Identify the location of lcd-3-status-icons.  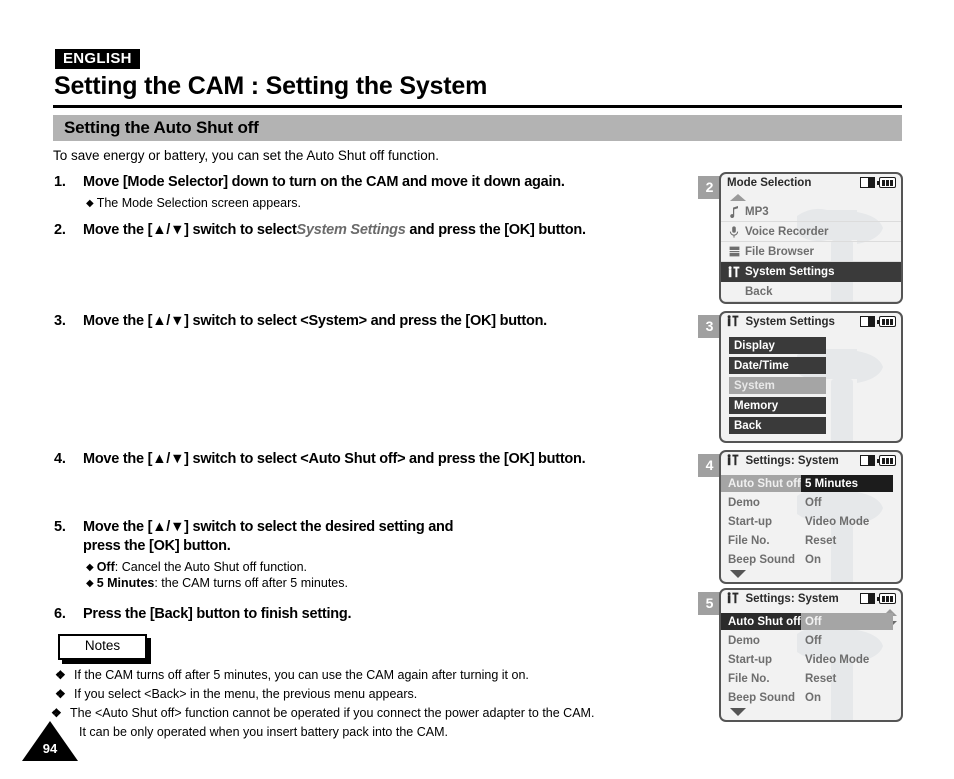
(878, 321).